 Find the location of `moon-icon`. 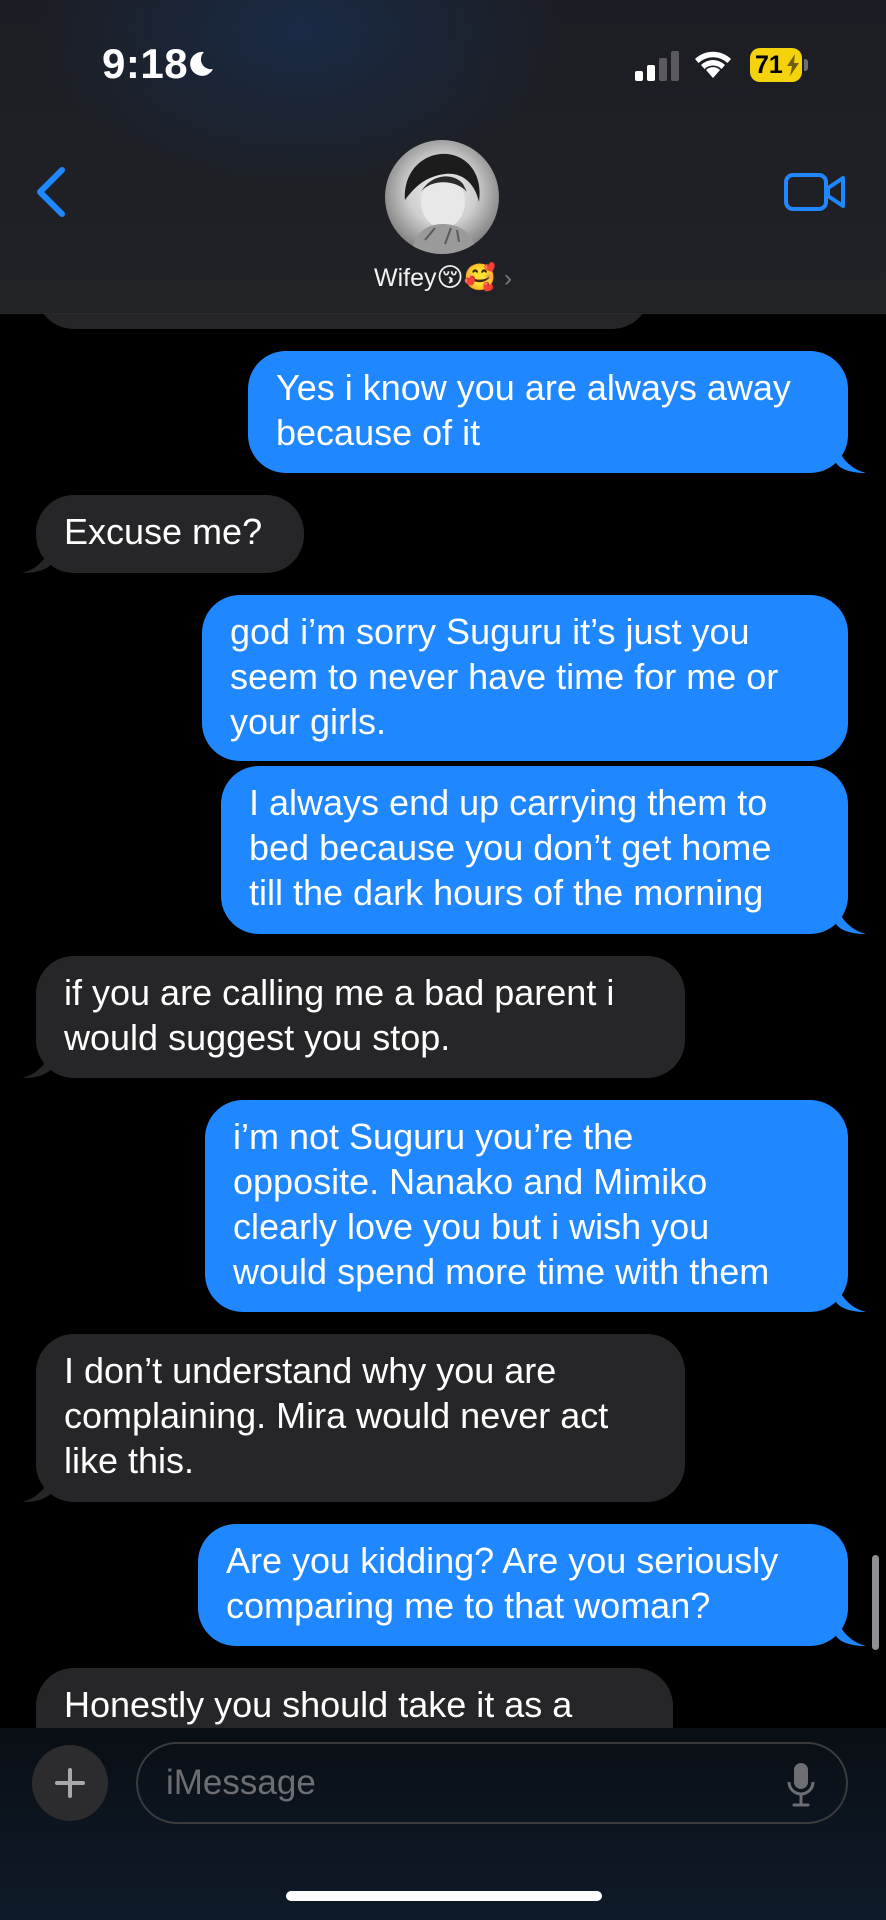

moon-icon is located at coordinates (201, 63).